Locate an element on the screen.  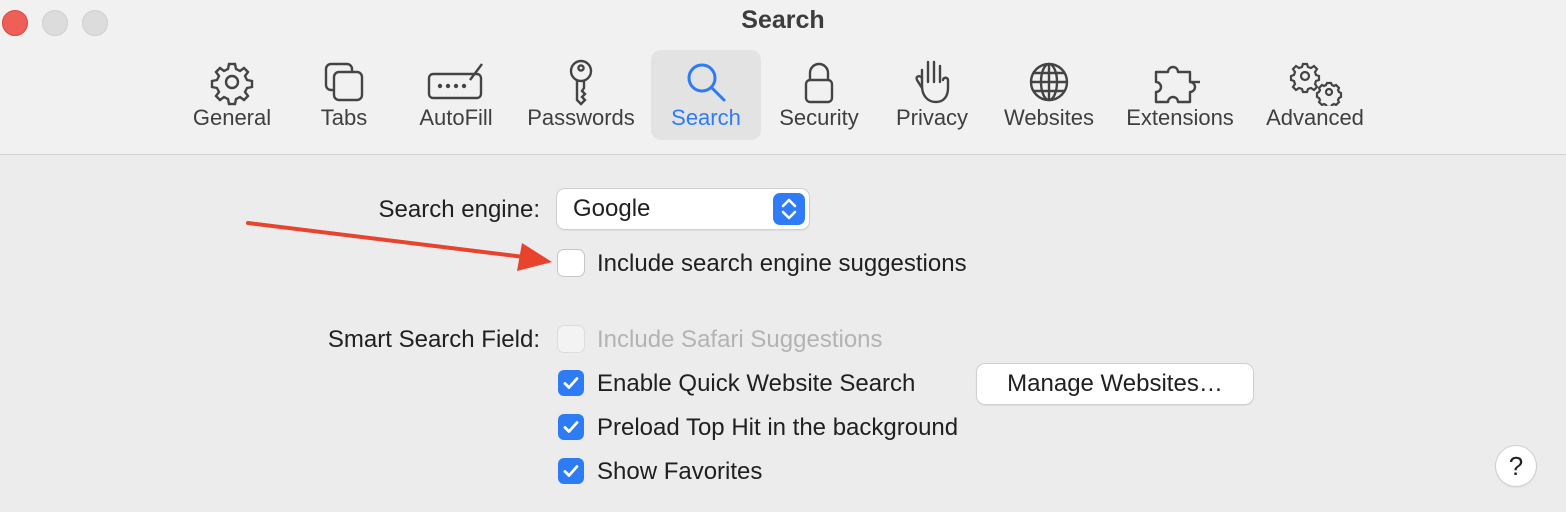
key-icon is located at coordinates (581, 82).